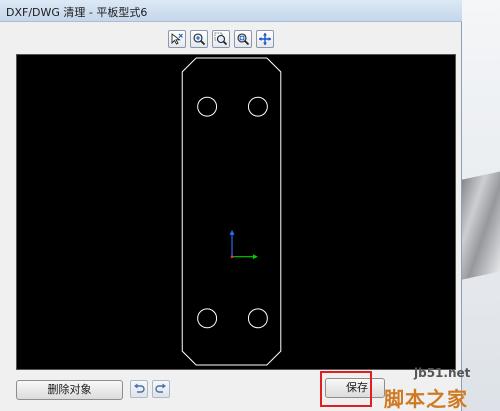 The height and width of the screenshot is (411, 500). I want to click on redo-button, so click(161, 389).